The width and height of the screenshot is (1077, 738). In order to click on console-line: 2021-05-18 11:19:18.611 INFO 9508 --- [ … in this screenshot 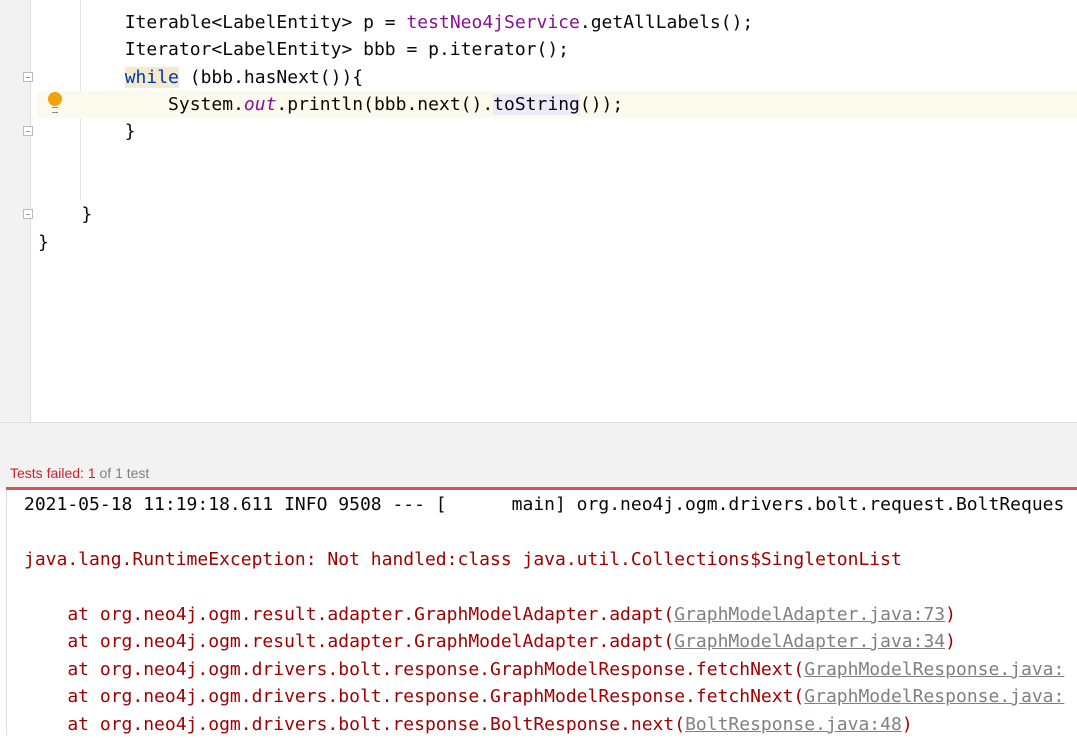, I will do `click(544, 504)`.